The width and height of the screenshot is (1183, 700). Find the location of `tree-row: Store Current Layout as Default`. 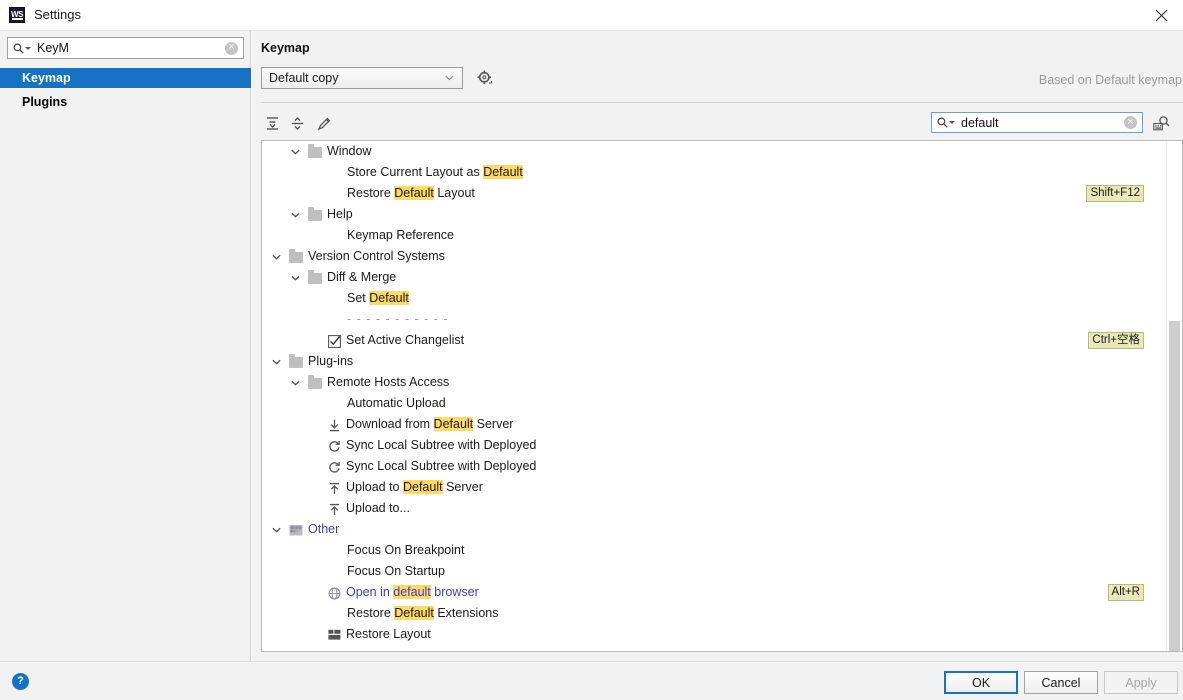

tree-row: Store Current Layout as Default is located at coordinates (714, 172).